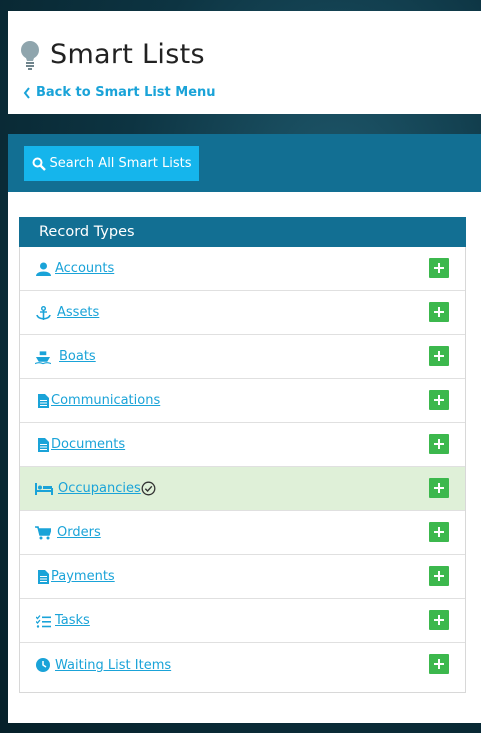  What do you see at coordinates (242, 232) in the screenshot?
I see `record-types-heading: Record Types` at bounding box center [242, 232].